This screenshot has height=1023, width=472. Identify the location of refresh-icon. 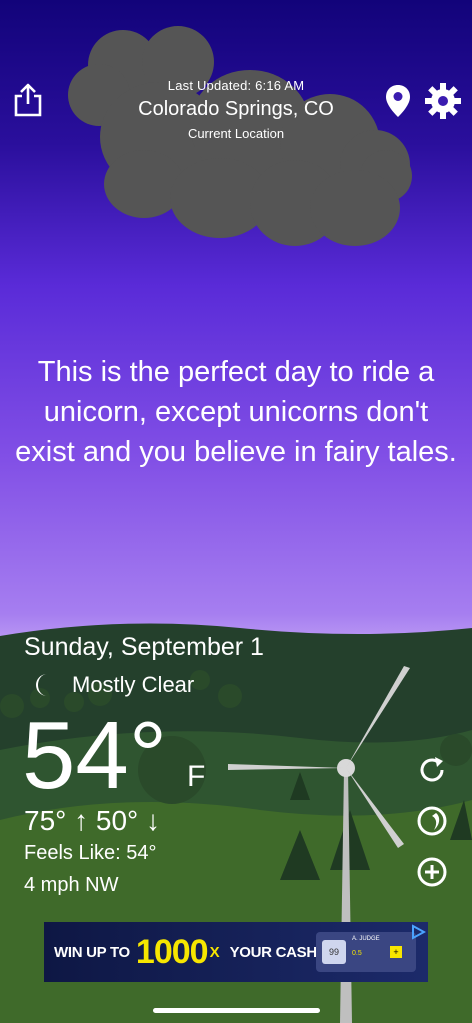
(432, 769).